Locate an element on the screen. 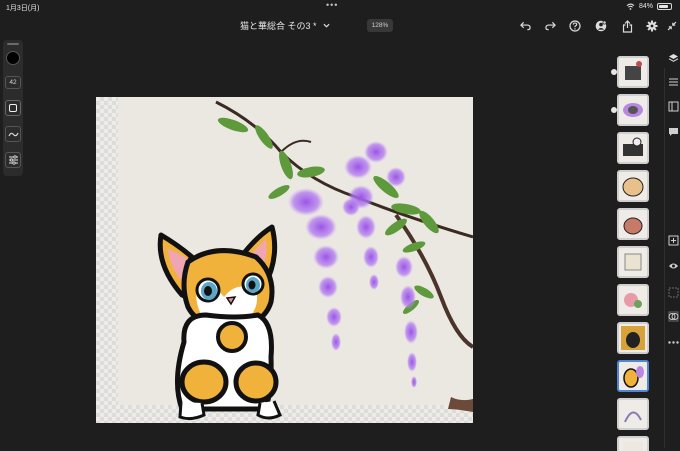 This screenshot has width=680, height=451. settings-icon is located at coordinates (652, 26).